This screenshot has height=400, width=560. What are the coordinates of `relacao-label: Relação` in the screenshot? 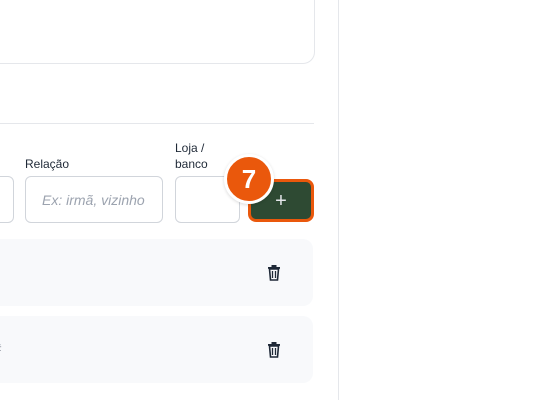 It's located at (47, 164).